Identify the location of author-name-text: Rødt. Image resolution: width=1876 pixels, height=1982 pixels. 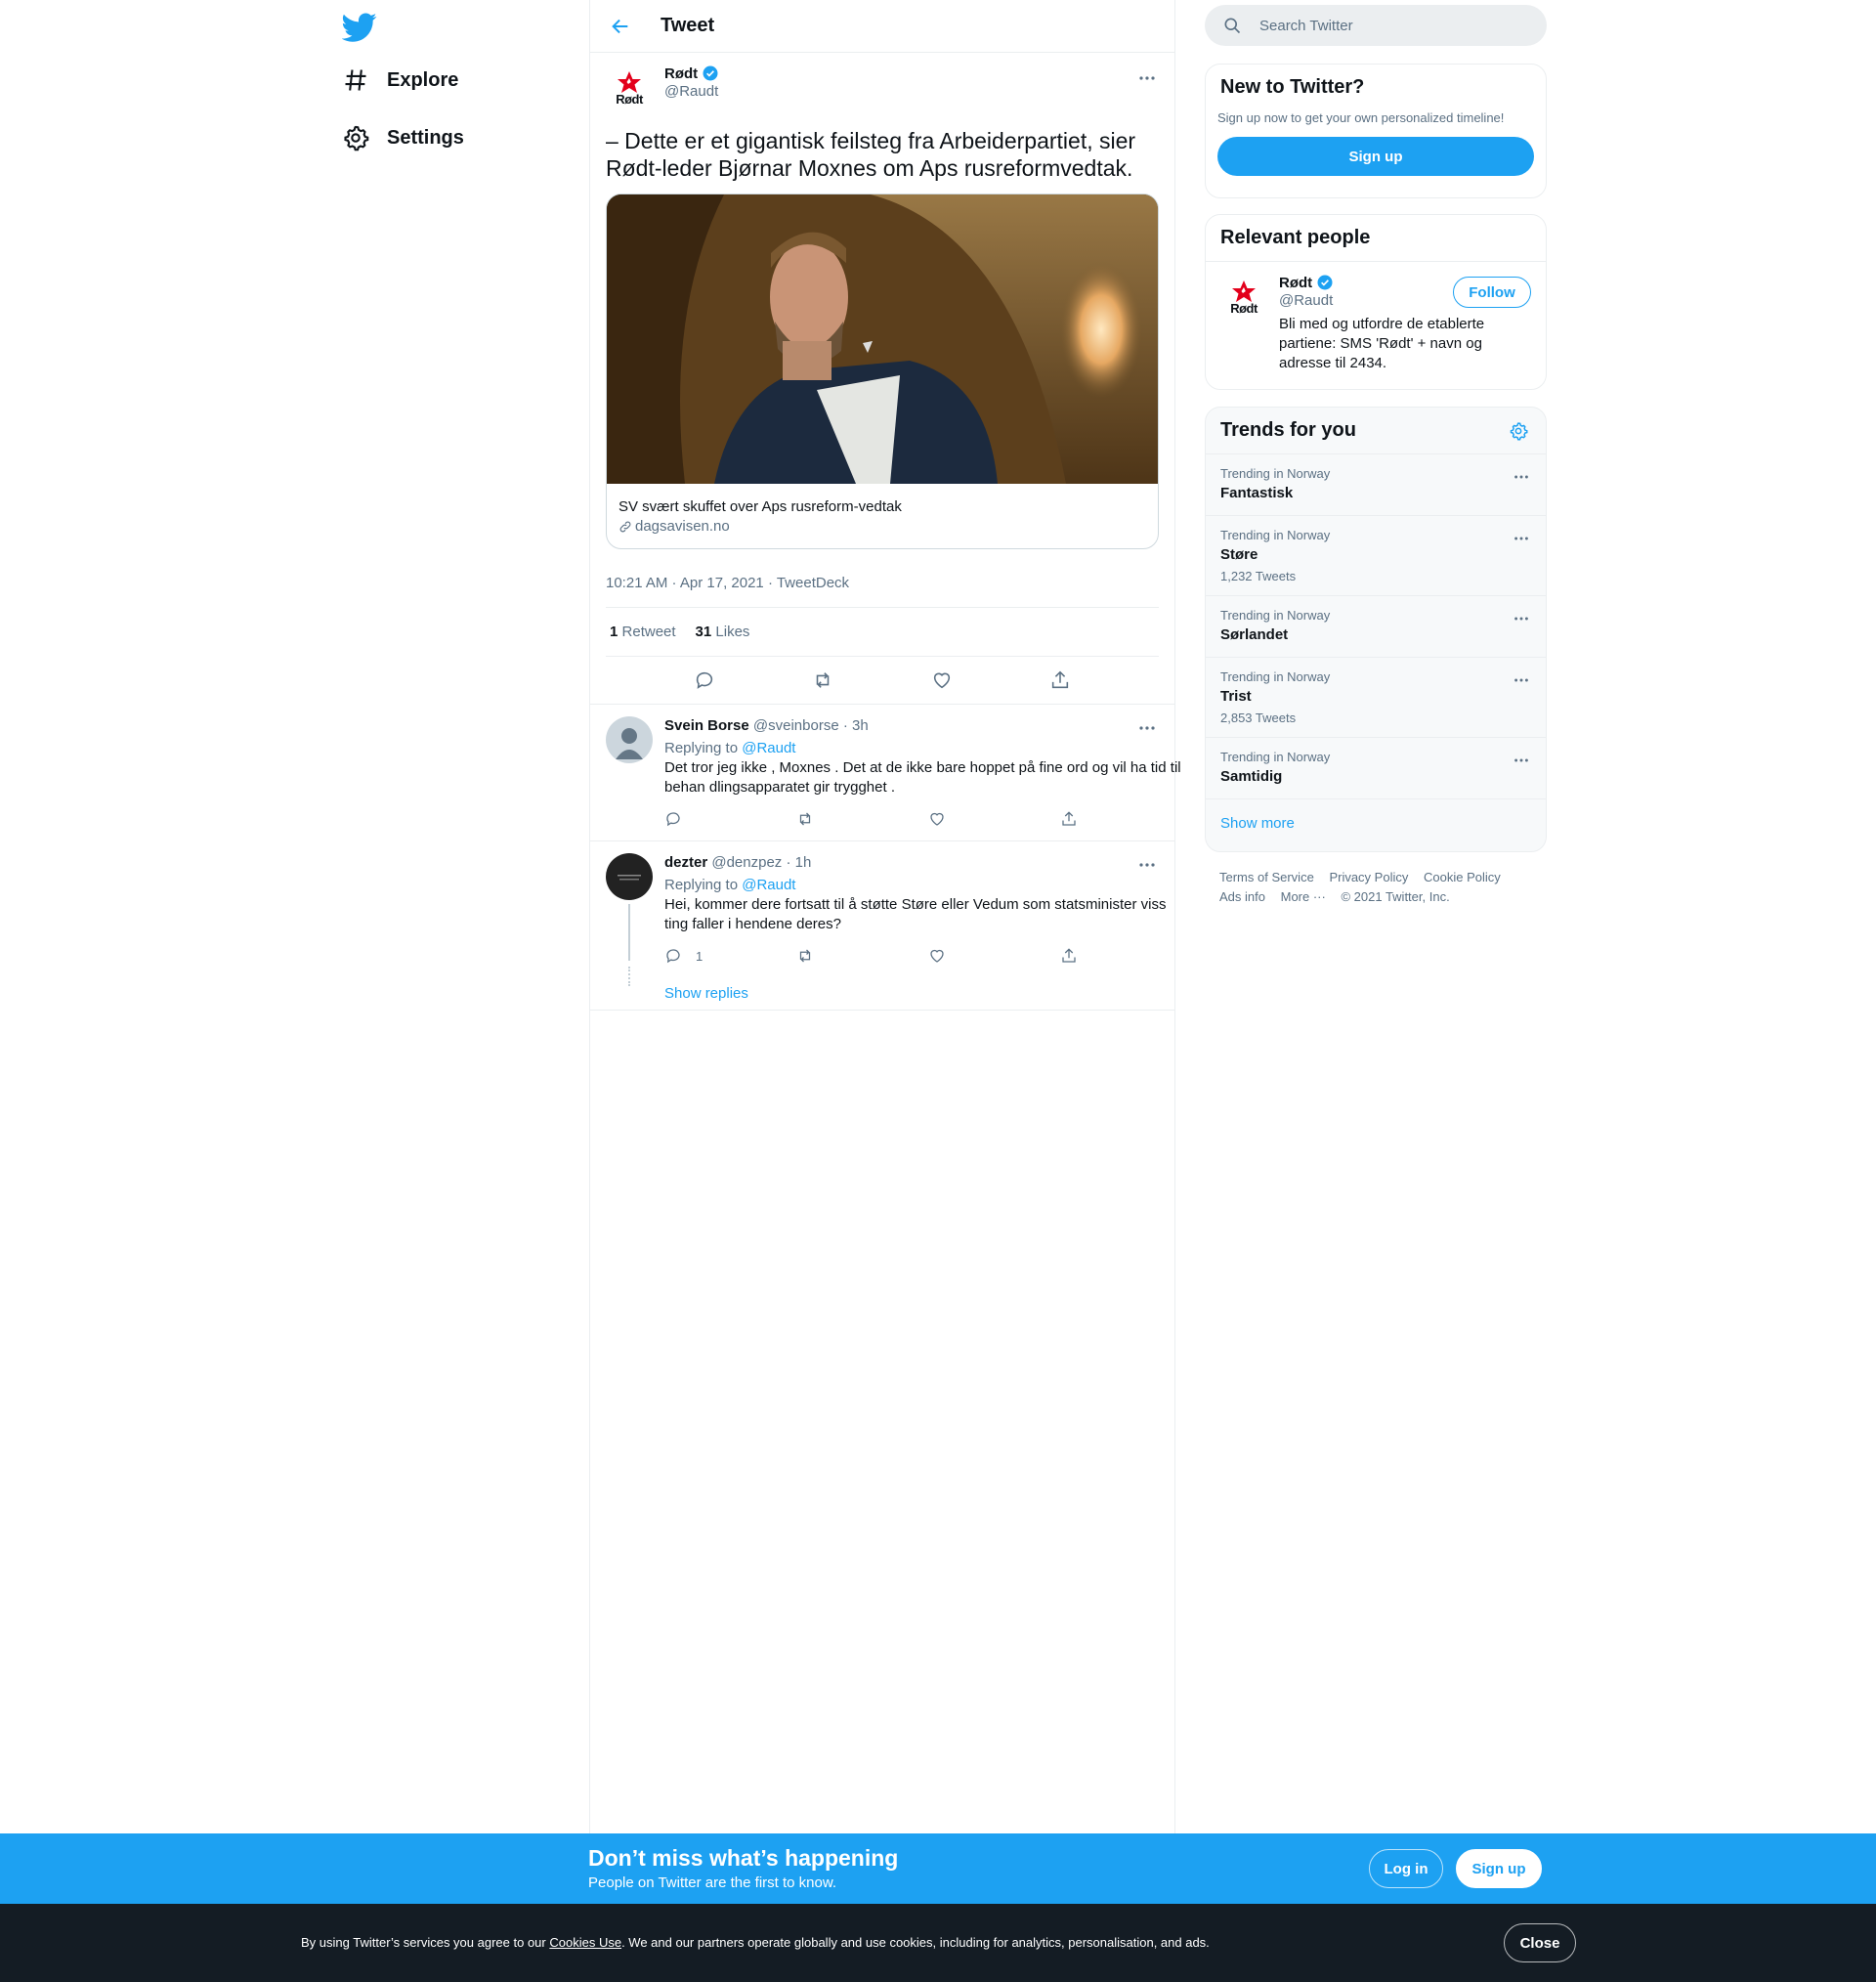
(681, 73).